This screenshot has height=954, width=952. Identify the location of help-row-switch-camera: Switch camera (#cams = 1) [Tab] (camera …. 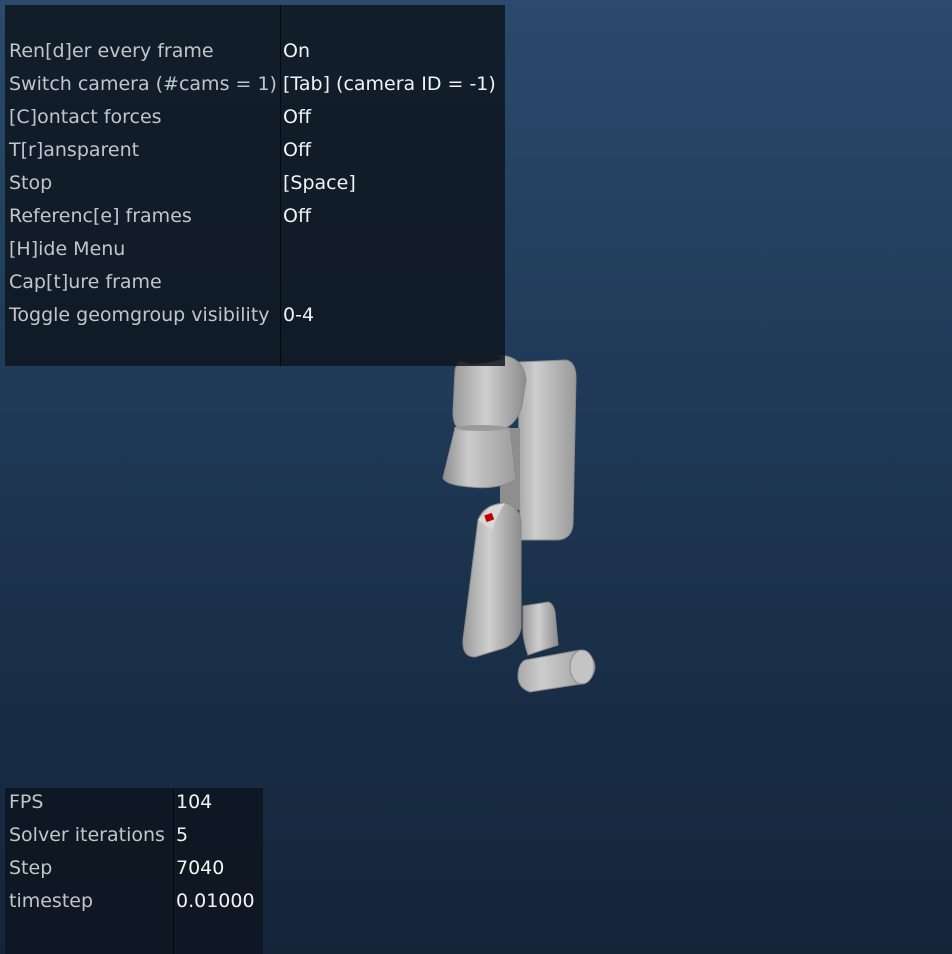
(255, 84).